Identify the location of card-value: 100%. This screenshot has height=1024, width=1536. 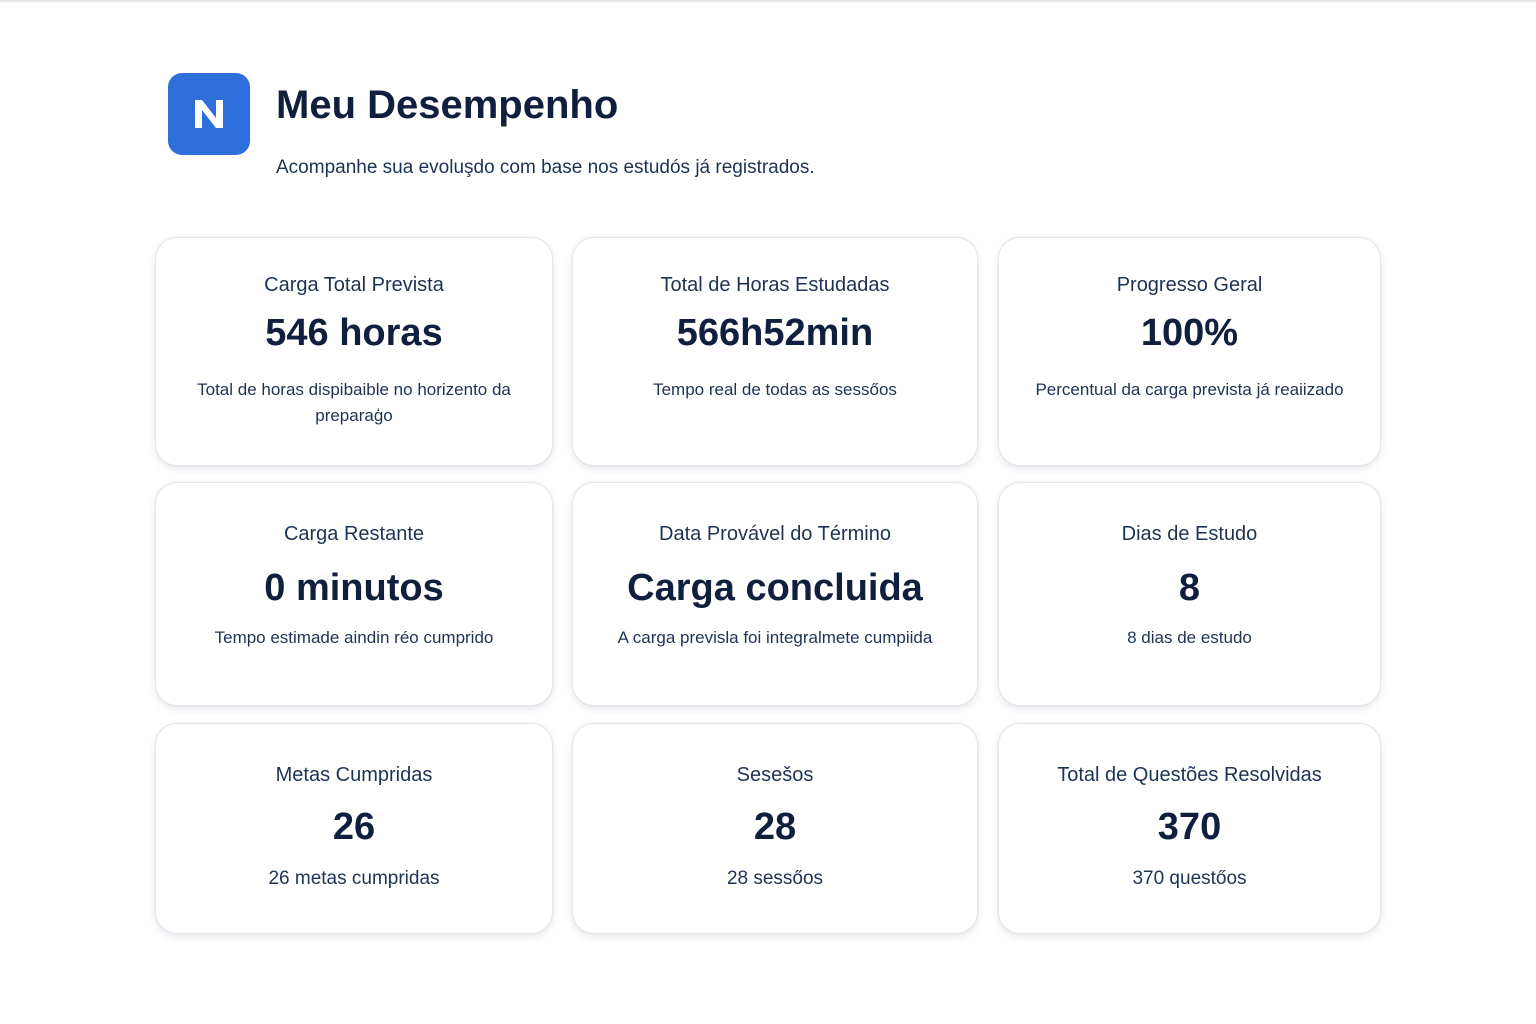
(1189, 333).